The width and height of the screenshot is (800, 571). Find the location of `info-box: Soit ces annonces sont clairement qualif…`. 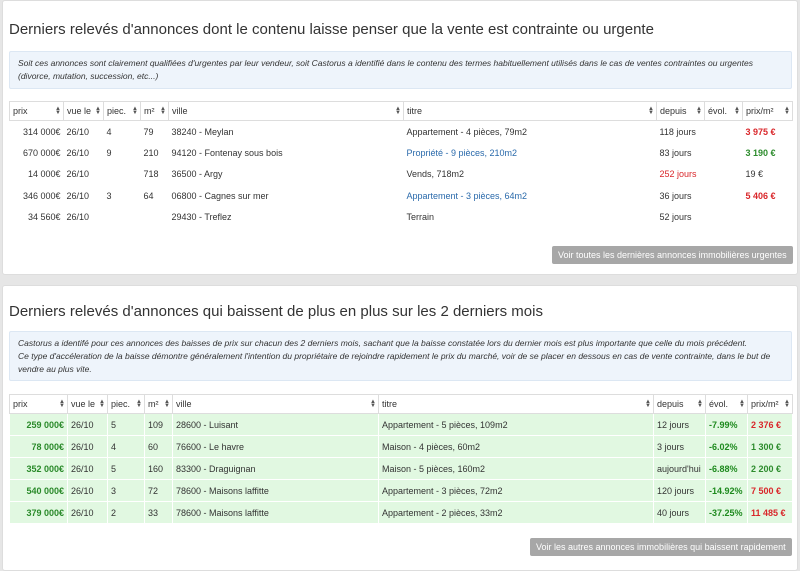

info-box: Soit ces annonces sont clairement qualif… is located at coordinates (400, 70).